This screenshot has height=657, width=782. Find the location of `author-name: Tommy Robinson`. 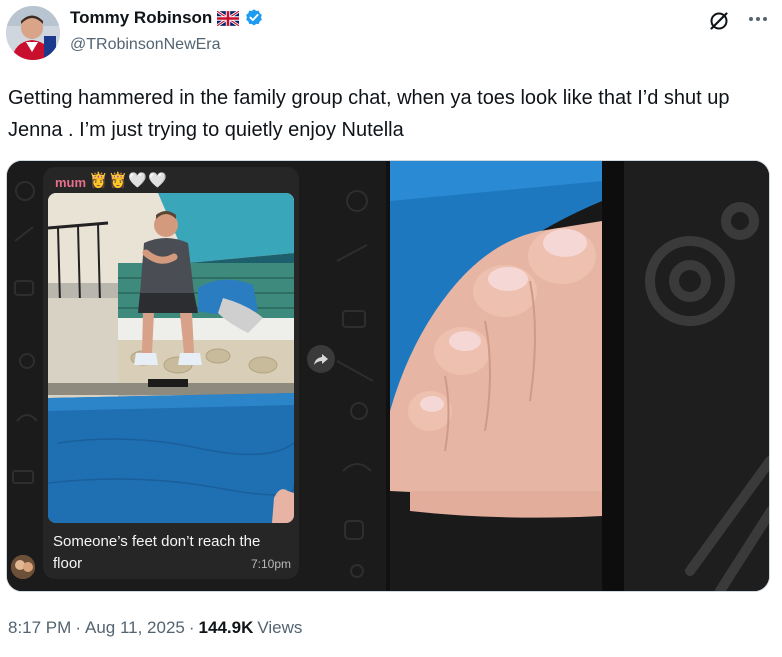

author-name: Tommy Robinson is located at coordinates (141, 18).